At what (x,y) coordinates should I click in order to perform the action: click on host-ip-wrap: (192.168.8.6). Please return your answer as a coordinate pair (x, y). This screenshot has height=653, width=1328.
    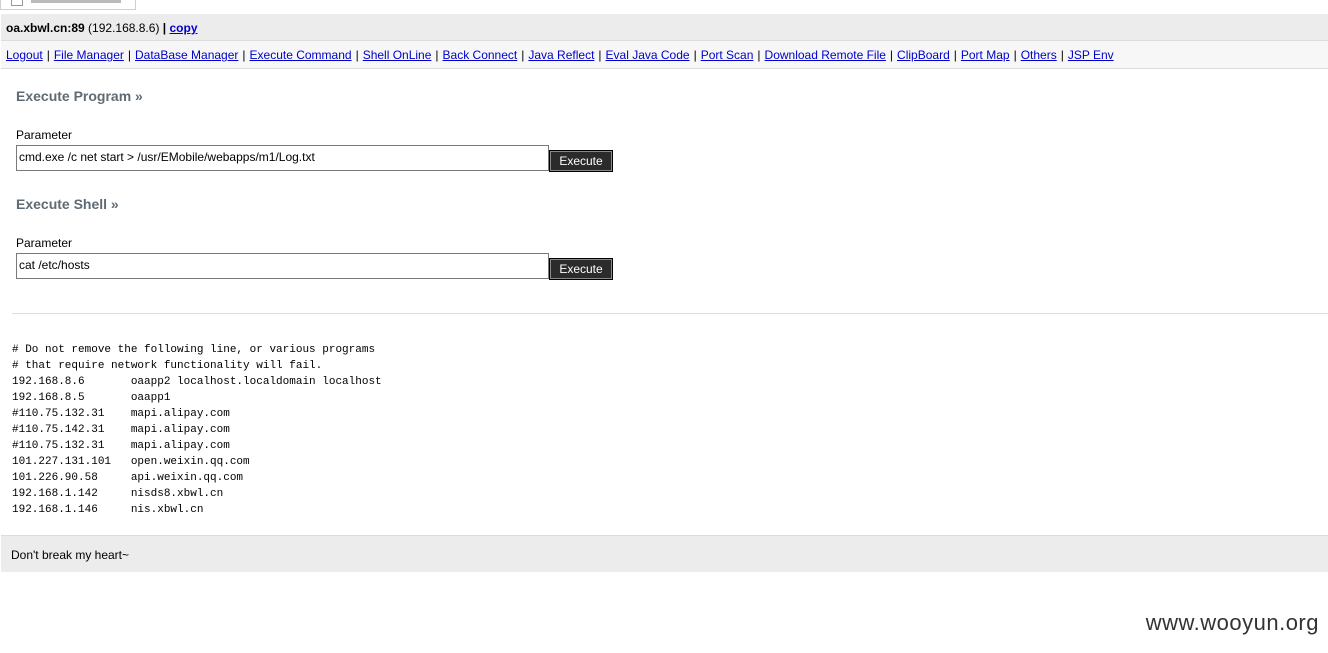
    Looking at the image, I should click on (124, 28).